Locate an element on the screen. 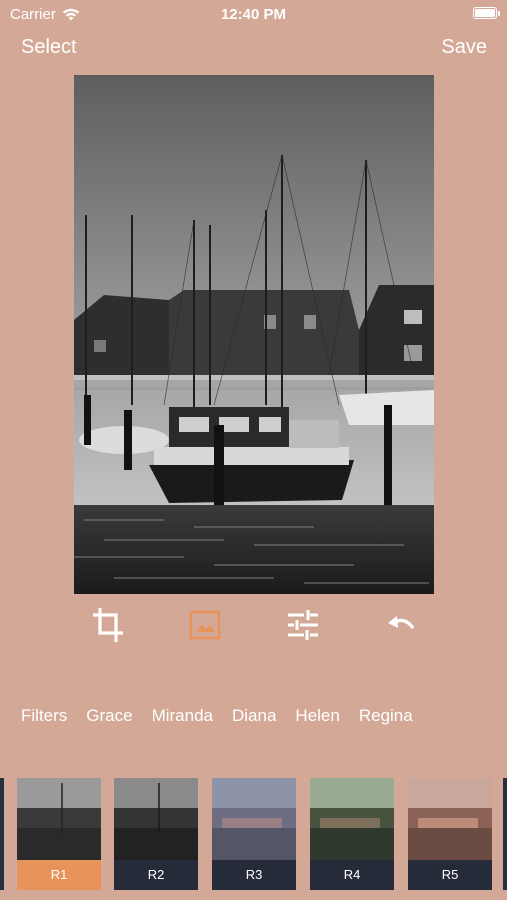 The width and height of the screenshot is (507, 900). filter-thumbnail-r2: R2 is located at coordinates (156, 834).